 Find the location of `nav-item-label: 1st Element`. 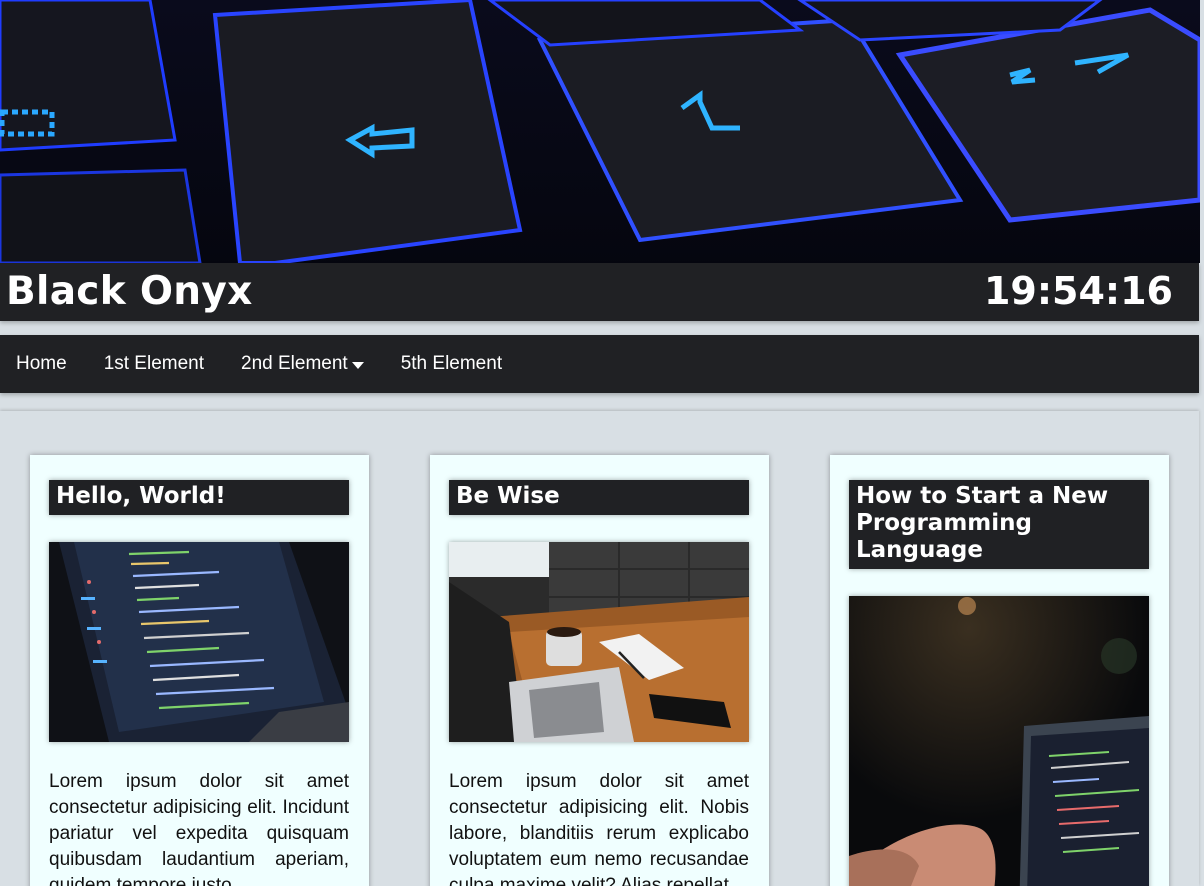

nav-item-label: 1st Element is located at coordinates (154, 363).